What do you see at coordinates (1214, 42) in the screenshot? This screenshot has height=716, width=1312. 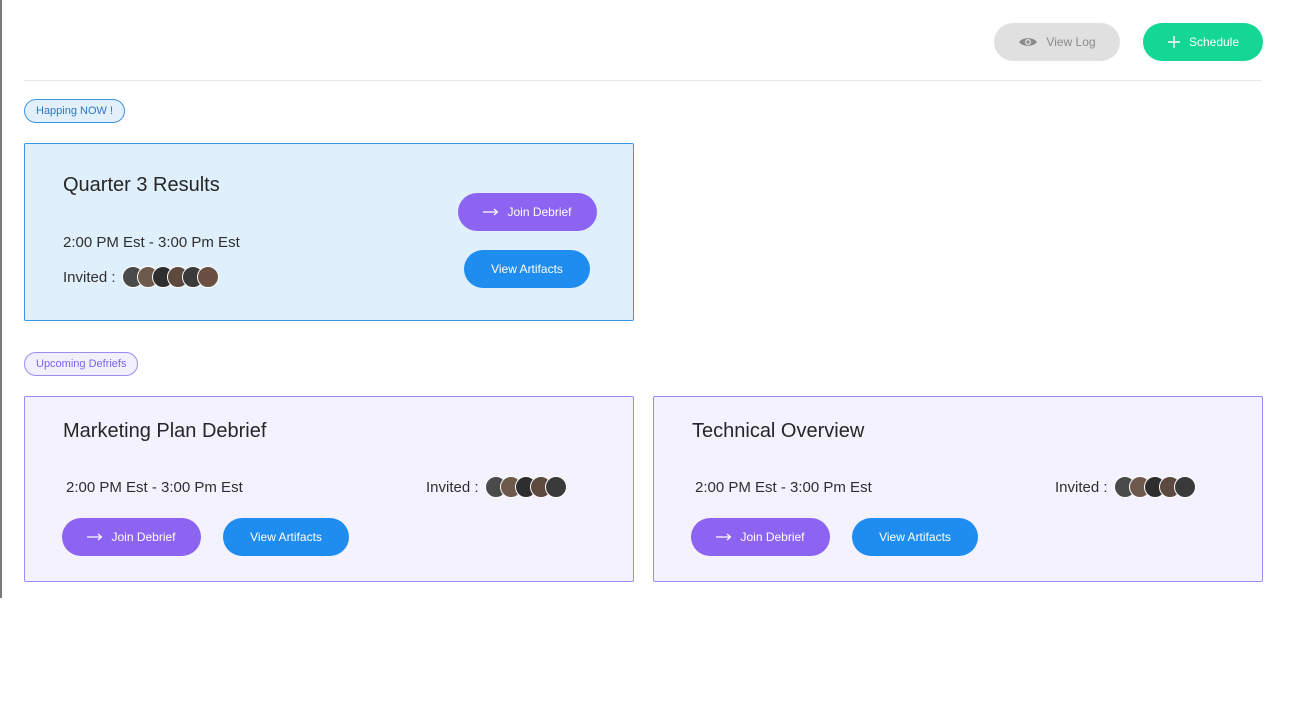 I see `schedule-label: Schedule` at bounding box center [1214, 42].